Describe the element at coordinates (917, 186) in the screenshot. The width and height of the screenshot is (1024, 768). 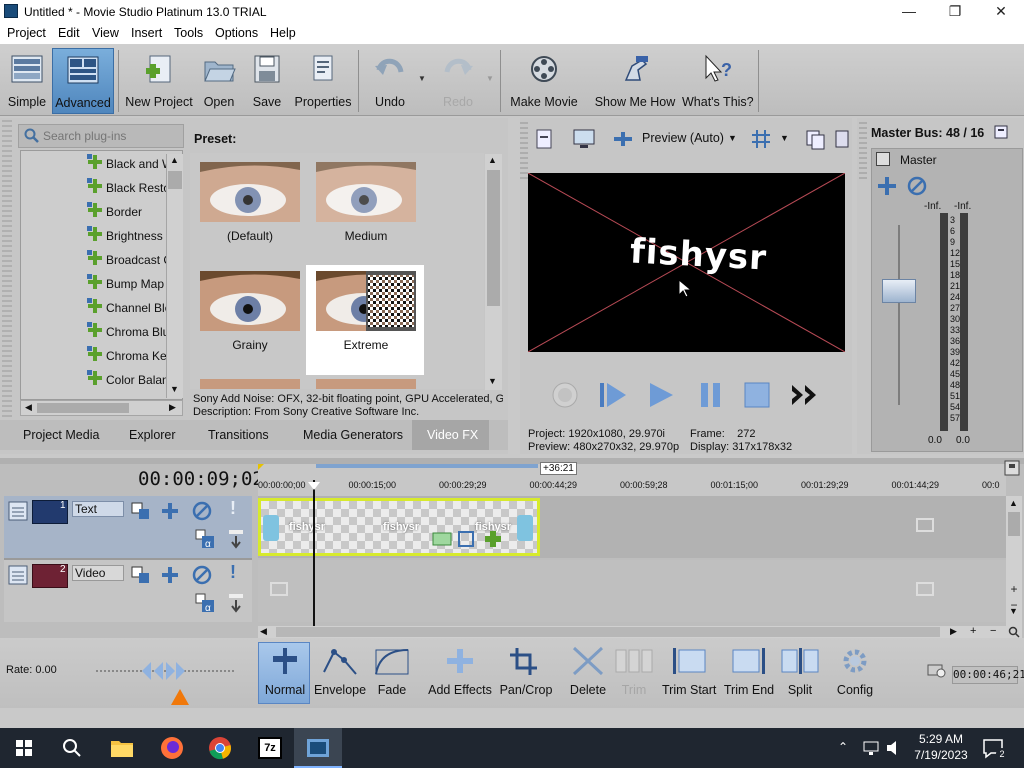
I see `mute-bypass-icon` at that location.